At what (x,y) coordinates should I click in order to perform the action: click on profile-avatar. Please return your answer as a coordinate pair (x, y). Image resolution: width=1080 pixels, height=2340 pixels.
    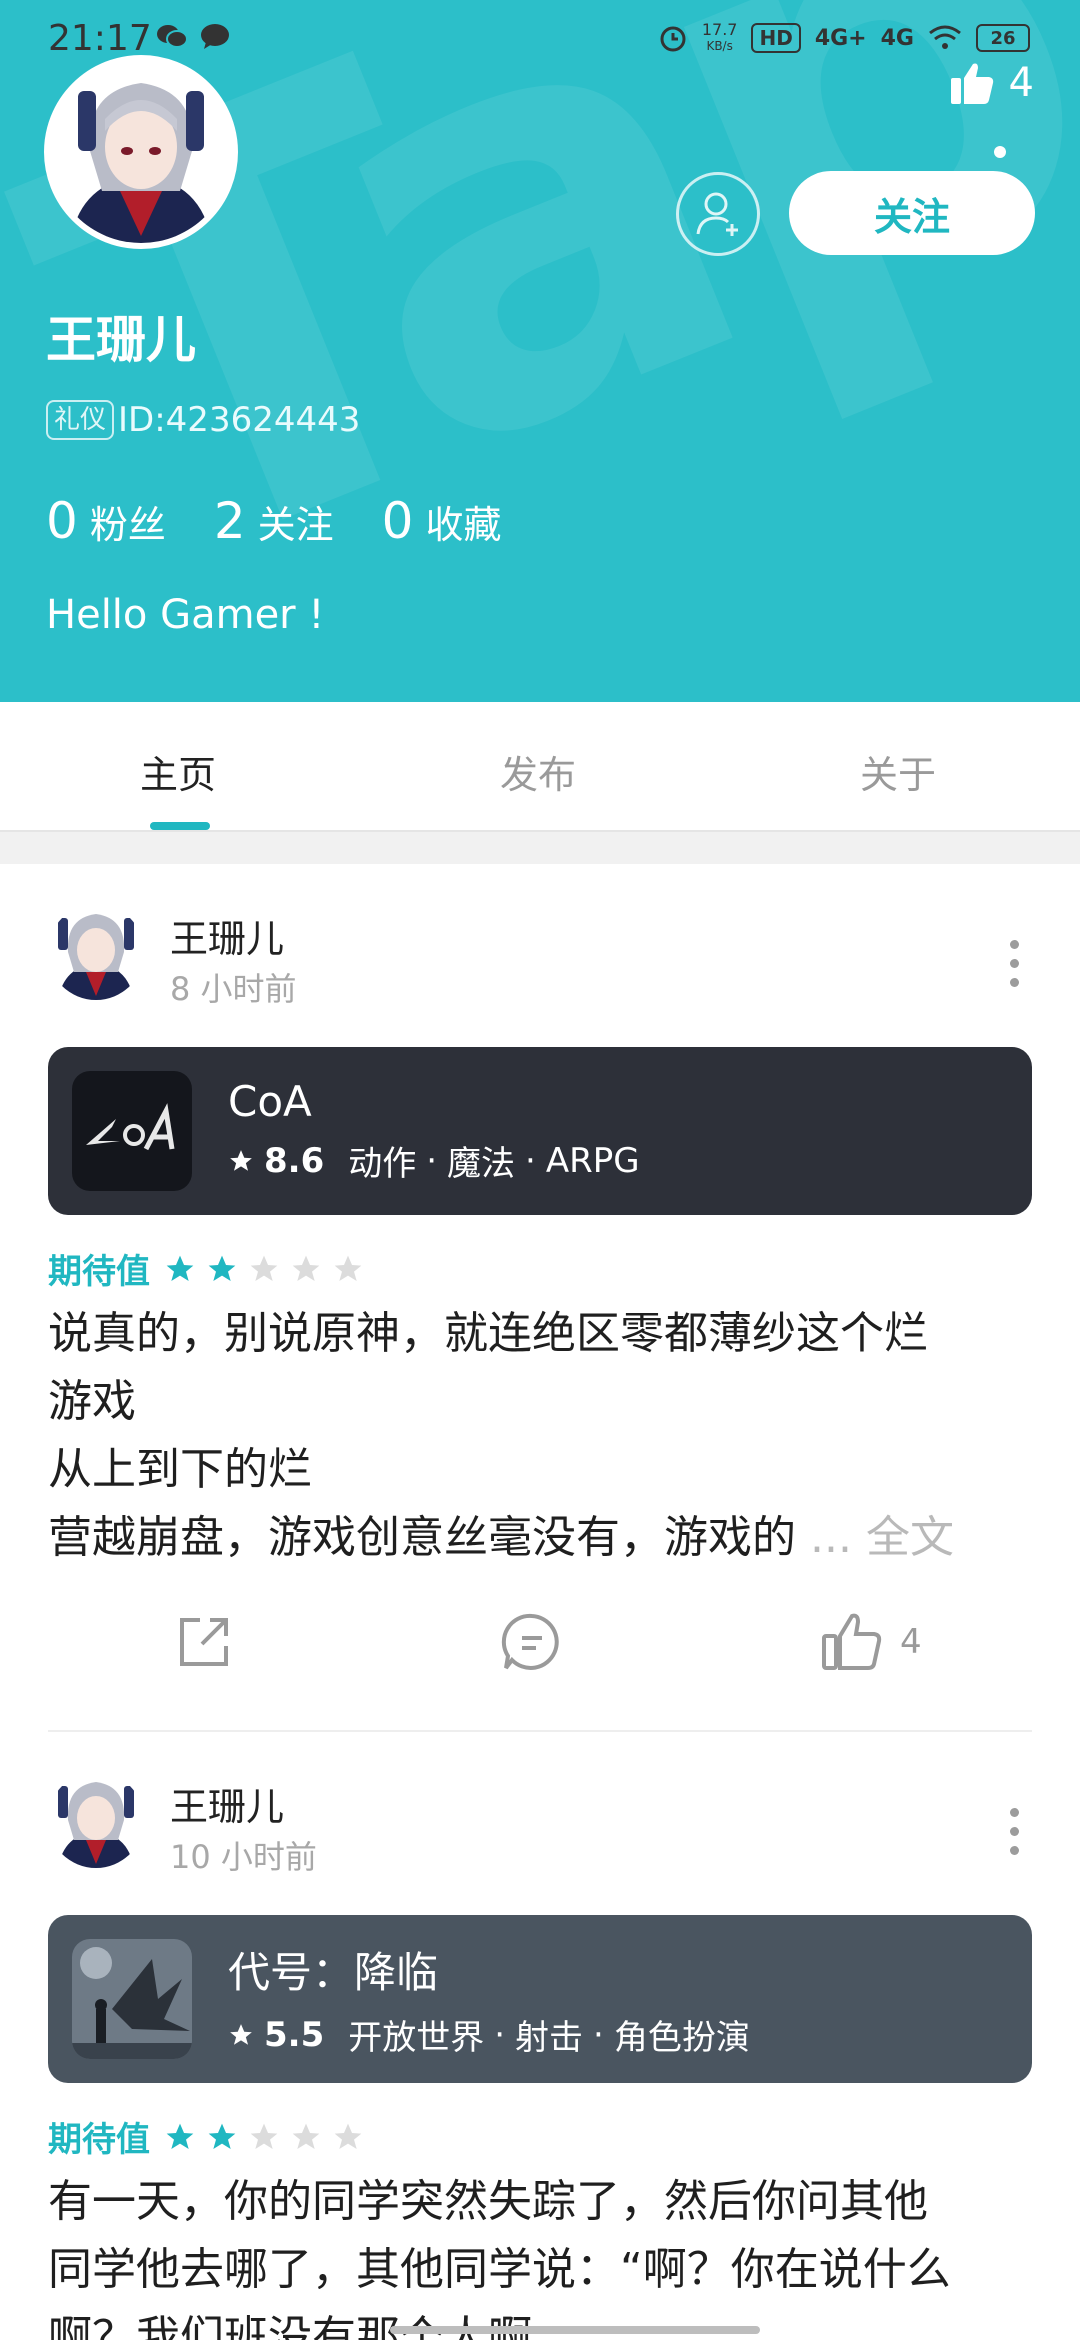
    Looking at the image, I should click on (141, 152).